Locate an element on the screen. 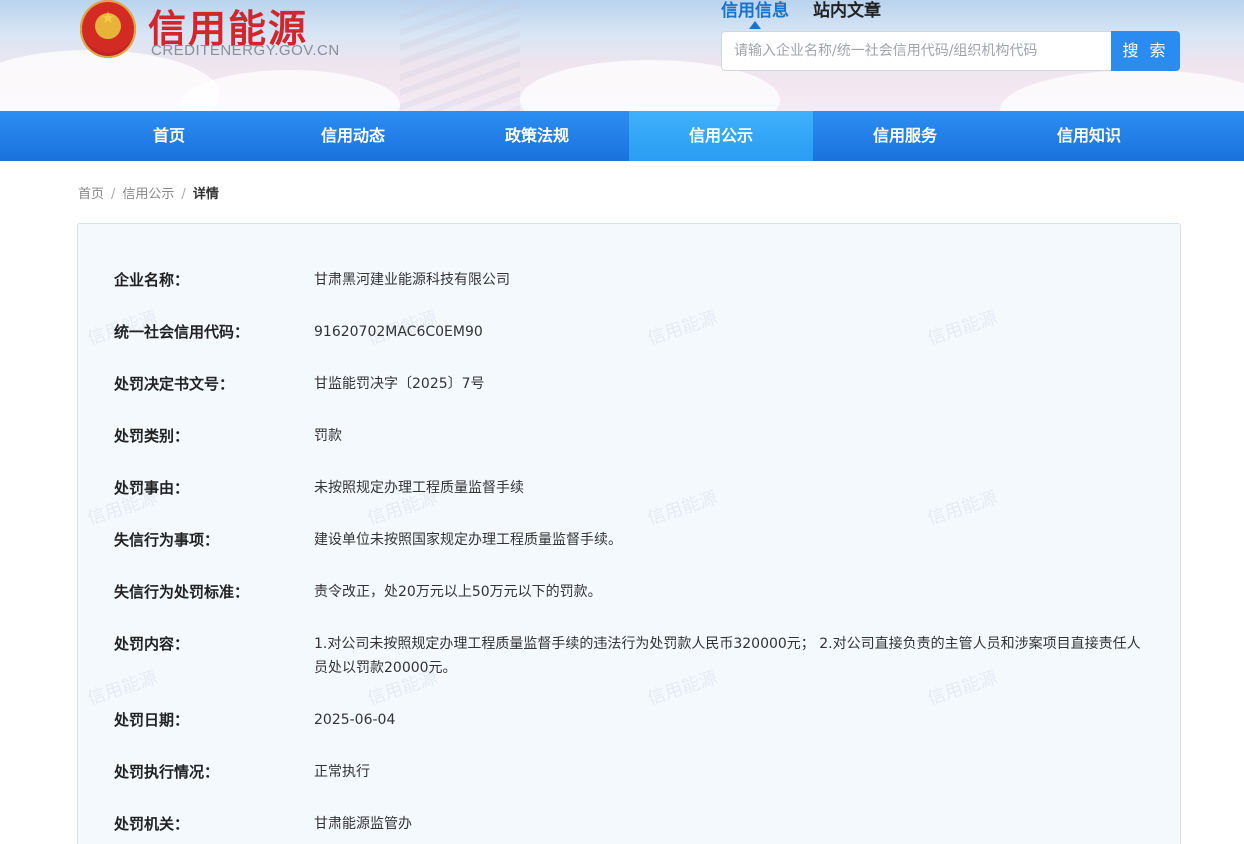  watermark-text: 信用能源 is located at coordinates (122, 688).